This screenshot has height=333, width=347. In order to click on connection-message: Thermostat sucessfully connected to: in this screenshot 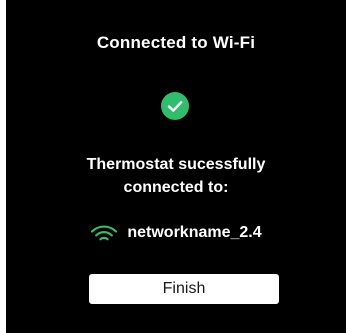, I will do `click(176, 176)`.